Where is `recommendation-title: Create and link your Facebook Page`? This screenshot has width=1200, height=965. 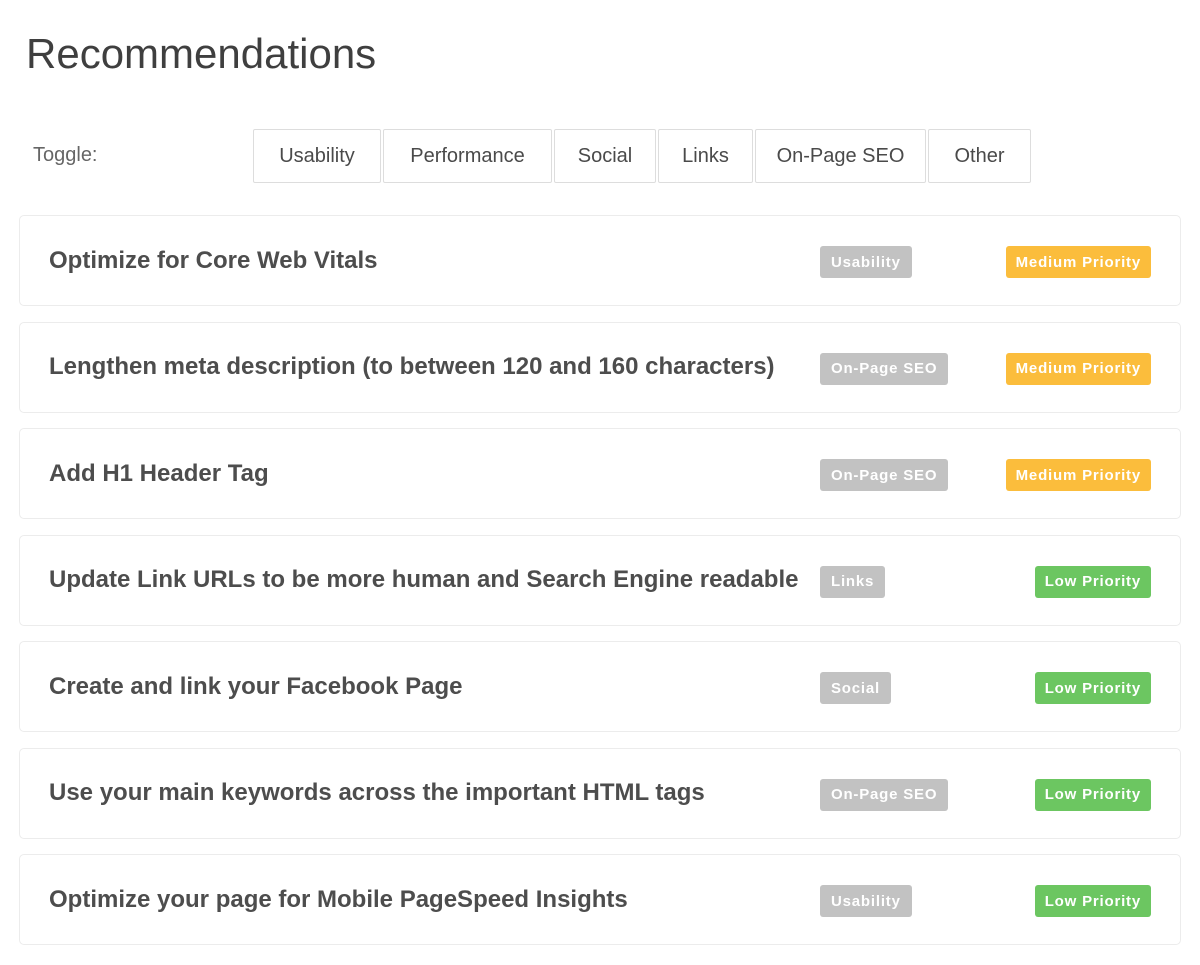
recommendation-title: Create and link your Facebook Page is located at coordinates (256, 686).